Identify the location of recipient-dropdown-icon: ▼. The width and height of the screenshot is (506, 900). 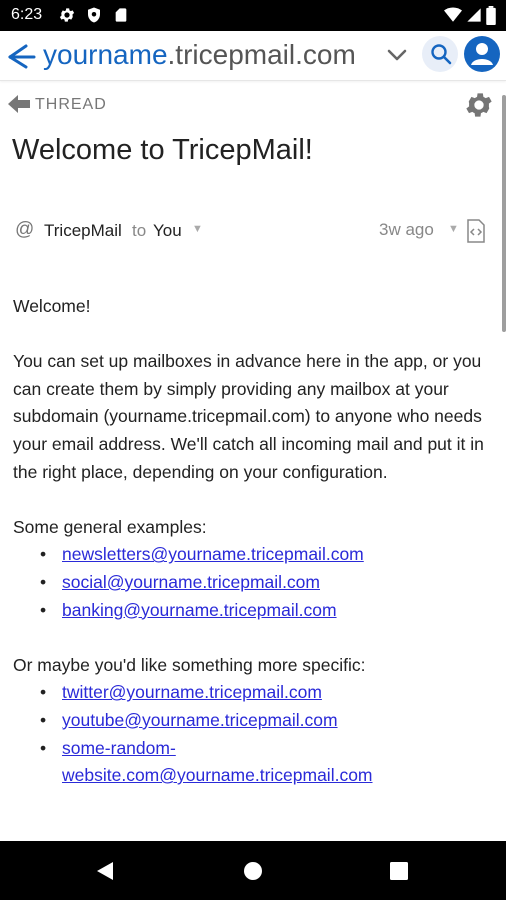
(197, 229).